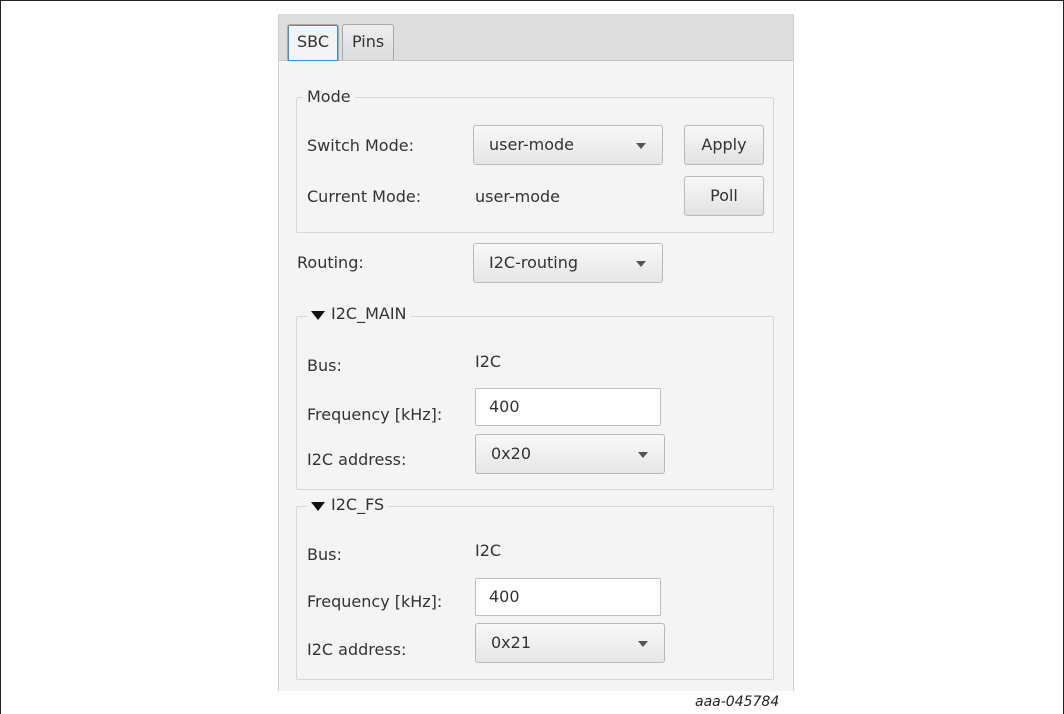 The height and width of the screenshot is (714, 1064). I want to click on switch-mode-dropdown: user-mode, so click(568, 145).